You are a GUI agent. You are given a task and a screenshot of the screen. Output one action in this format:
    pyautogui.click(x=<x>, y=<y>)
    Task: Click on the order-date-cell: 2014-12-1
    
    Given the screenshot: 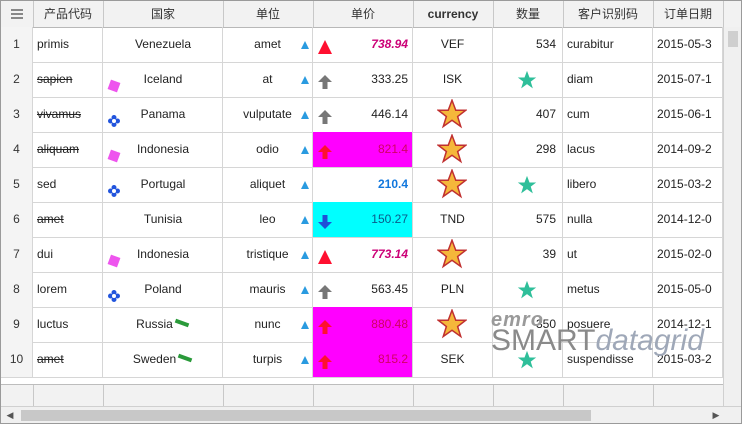 What is the action you would take?
    pyautogui.click(x=688, y=324)
    